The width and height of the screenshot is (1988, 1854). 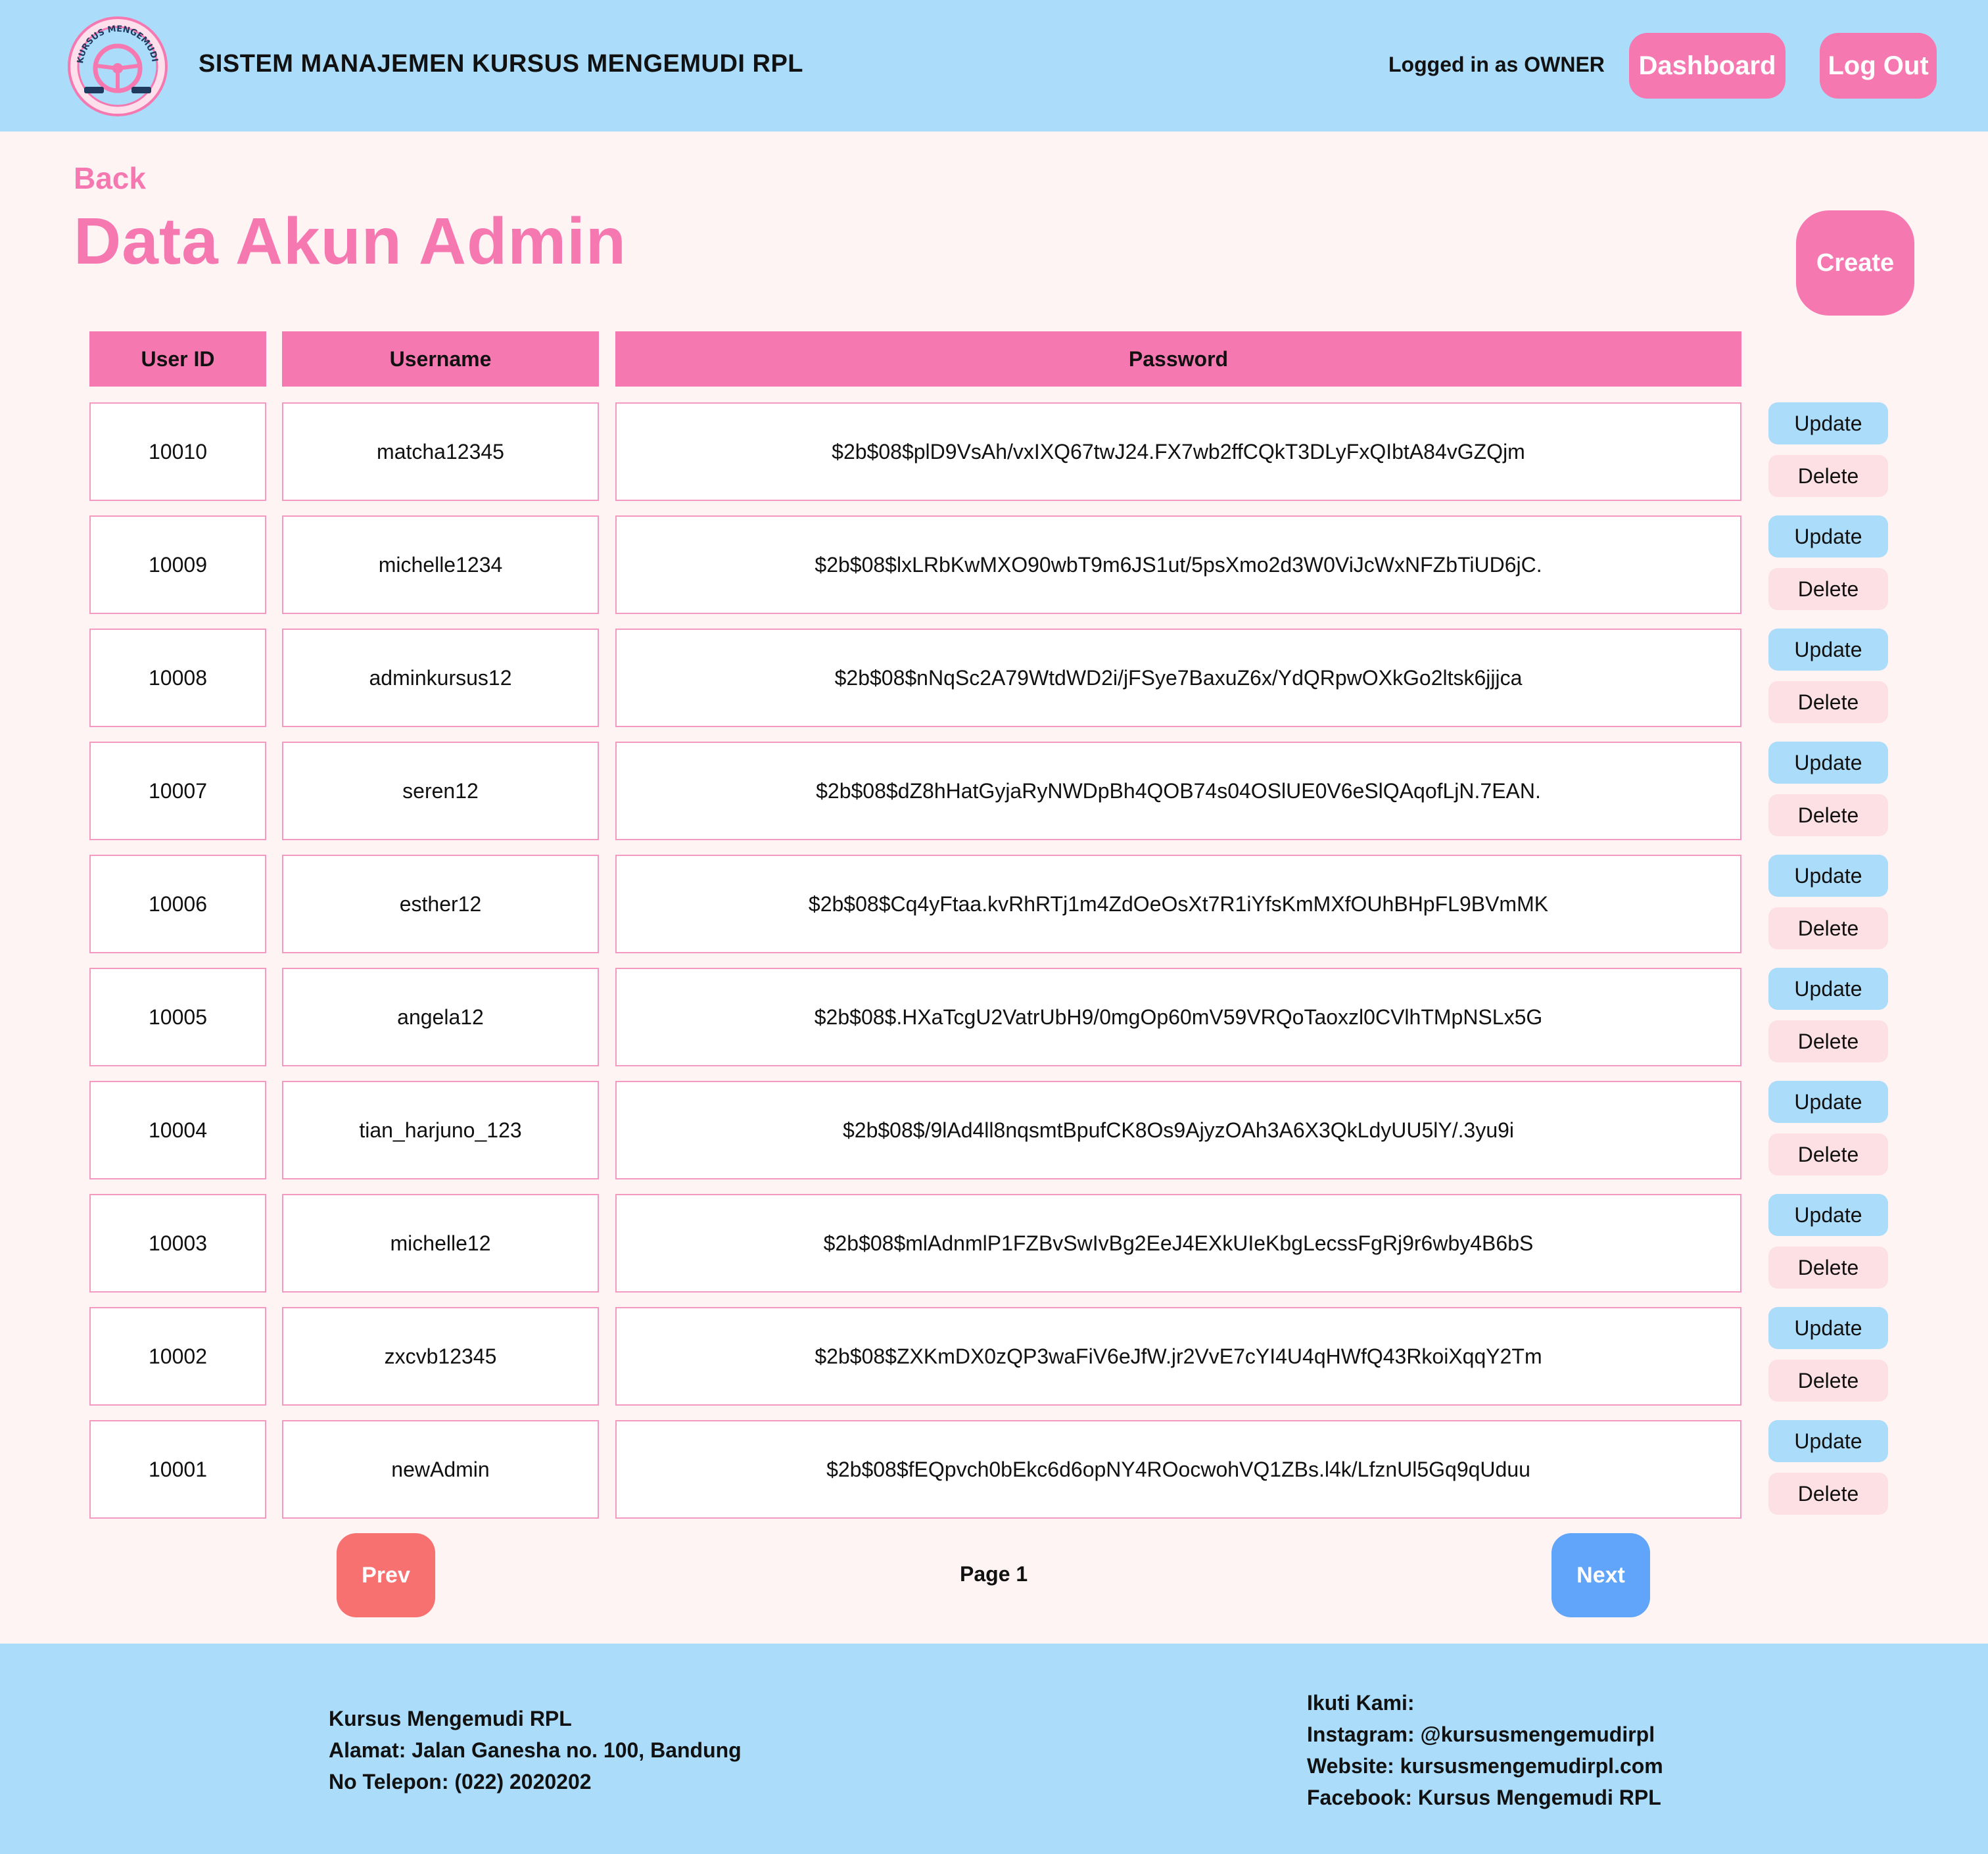 What do you see at coordinates (110, 178) in the screenshot?
I see `back-link: Back` at bounding box center [110, 178].